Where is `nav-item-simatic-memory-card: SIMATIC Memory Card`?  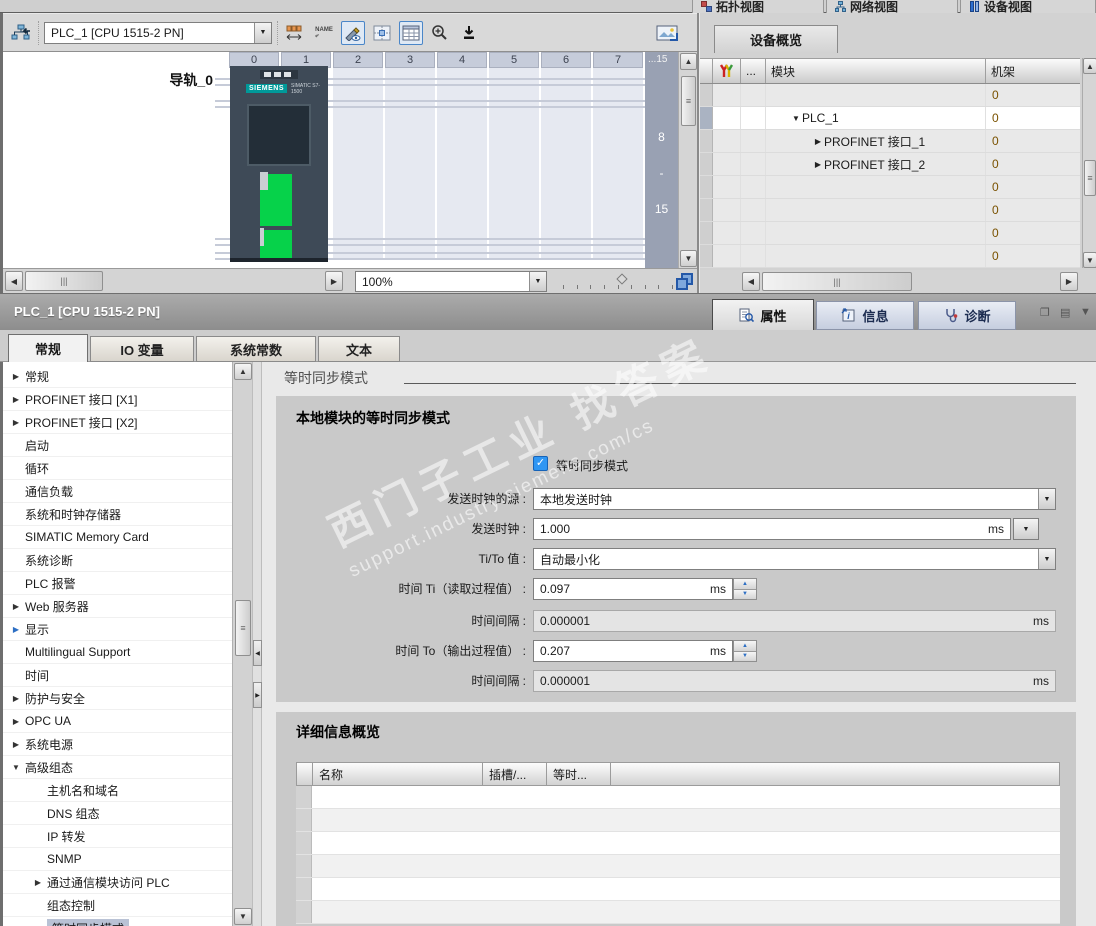
nav-item-simatic-memory-card: SIMATIC Memory Card is located at coordinates (117, 537).